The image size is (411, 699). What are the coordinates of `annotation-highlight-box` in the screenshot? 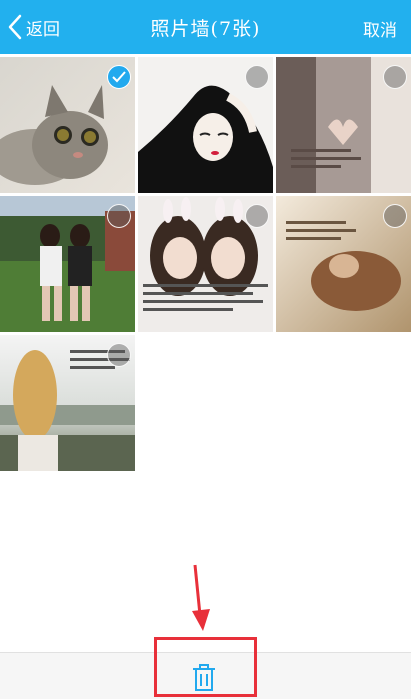 It's located at (205, 667).